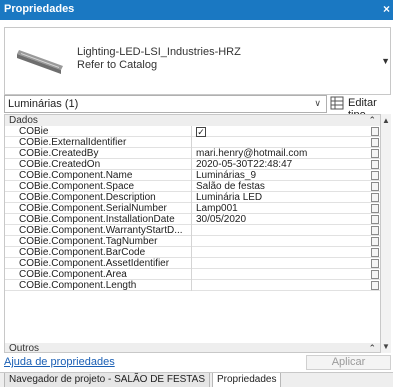  I want to click on property-name: COBie.Component.AssetIdentifier, so click(98, 263).